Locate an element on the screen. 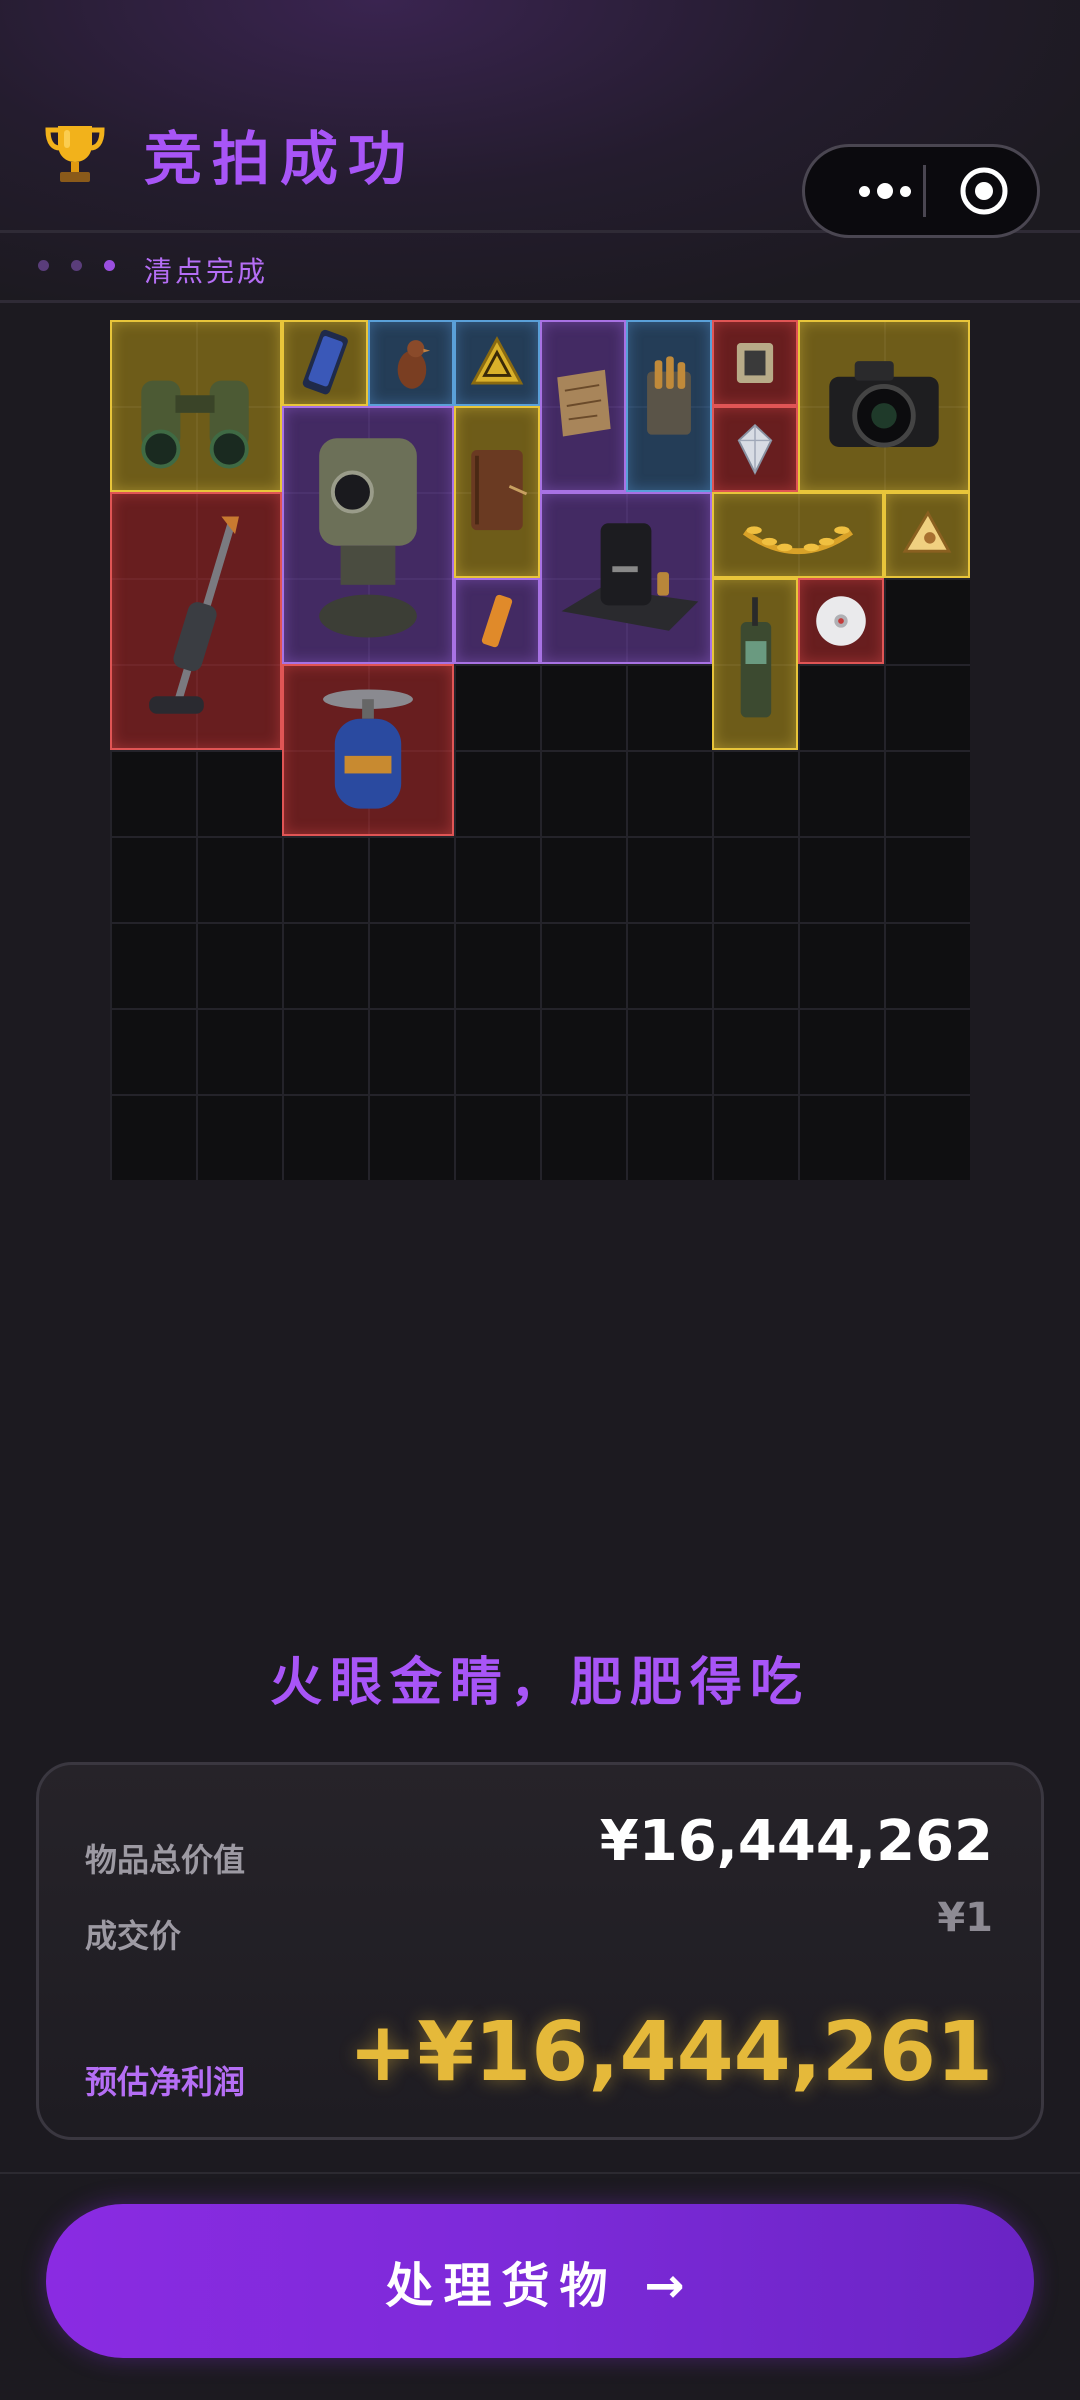  deal-price-value: ¥1 is located at coordinates (965, 1918).